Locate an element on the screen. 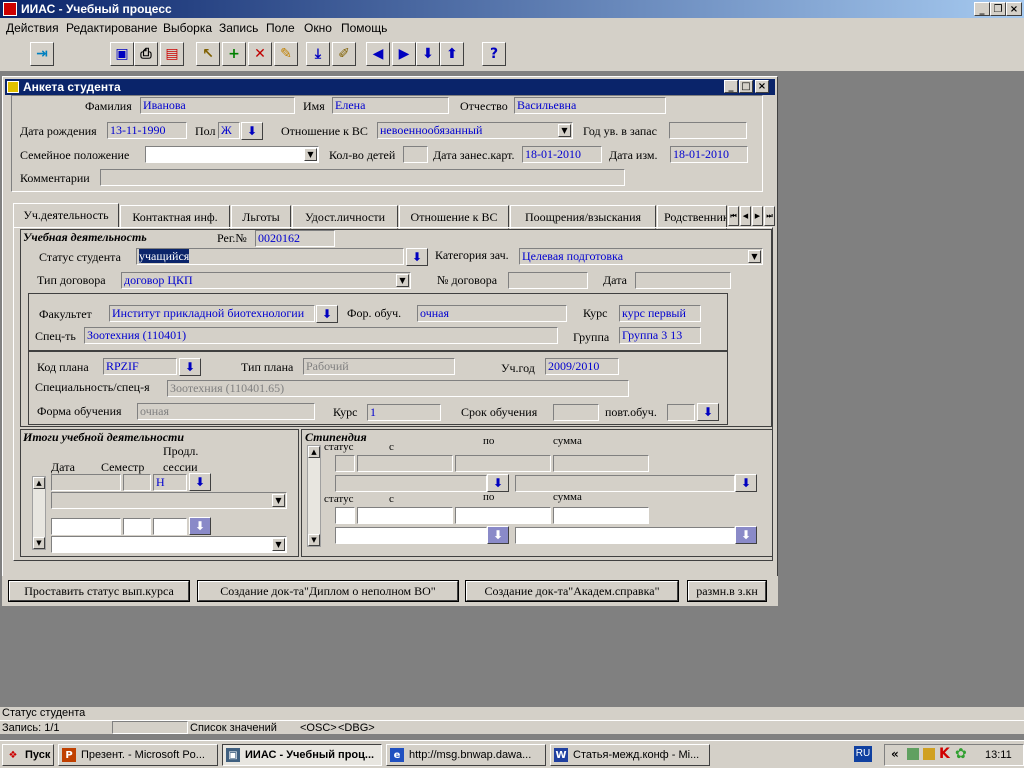  tray-flower-icon: ✿ is located at coordinates (961, 754).